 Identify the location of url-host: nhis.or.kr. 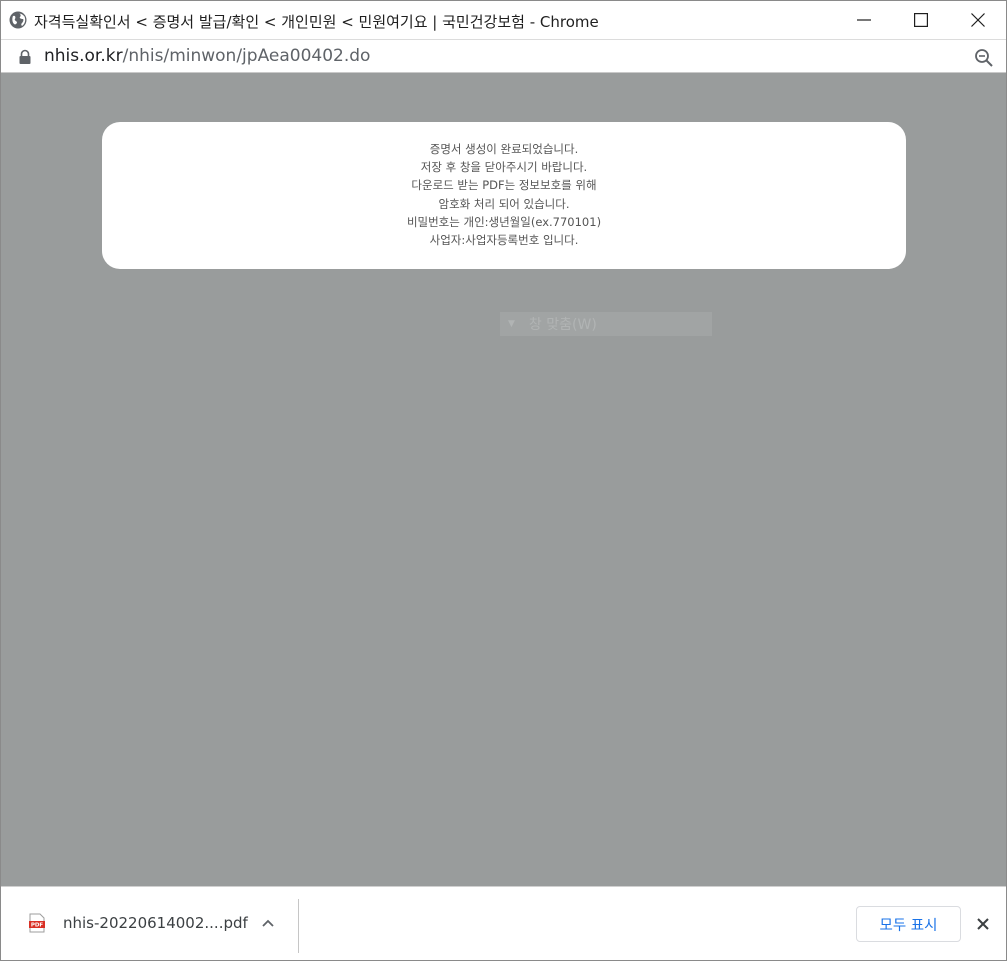
(83, 56).